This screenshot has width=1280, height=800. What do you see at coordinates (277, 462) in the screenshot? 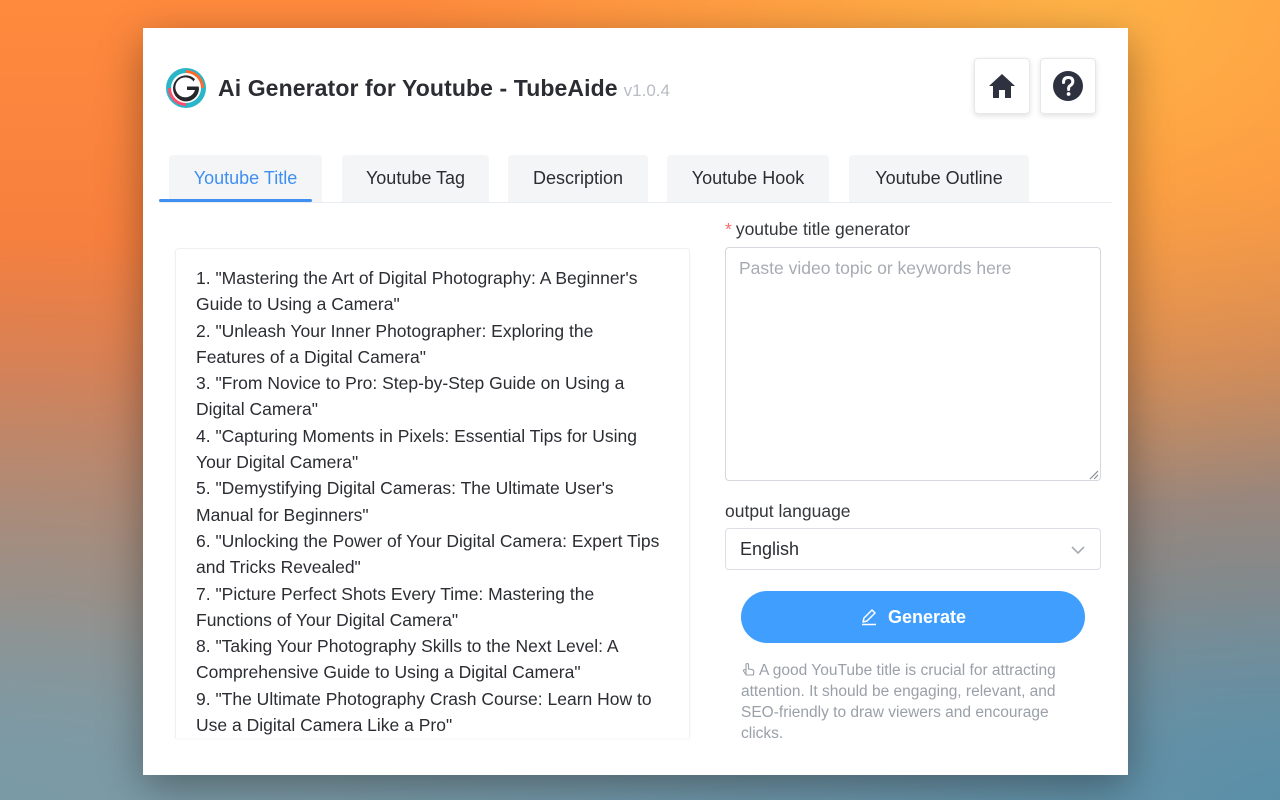
I see `output-line: Your Digital Camera"` at bounding box center [277, 462].